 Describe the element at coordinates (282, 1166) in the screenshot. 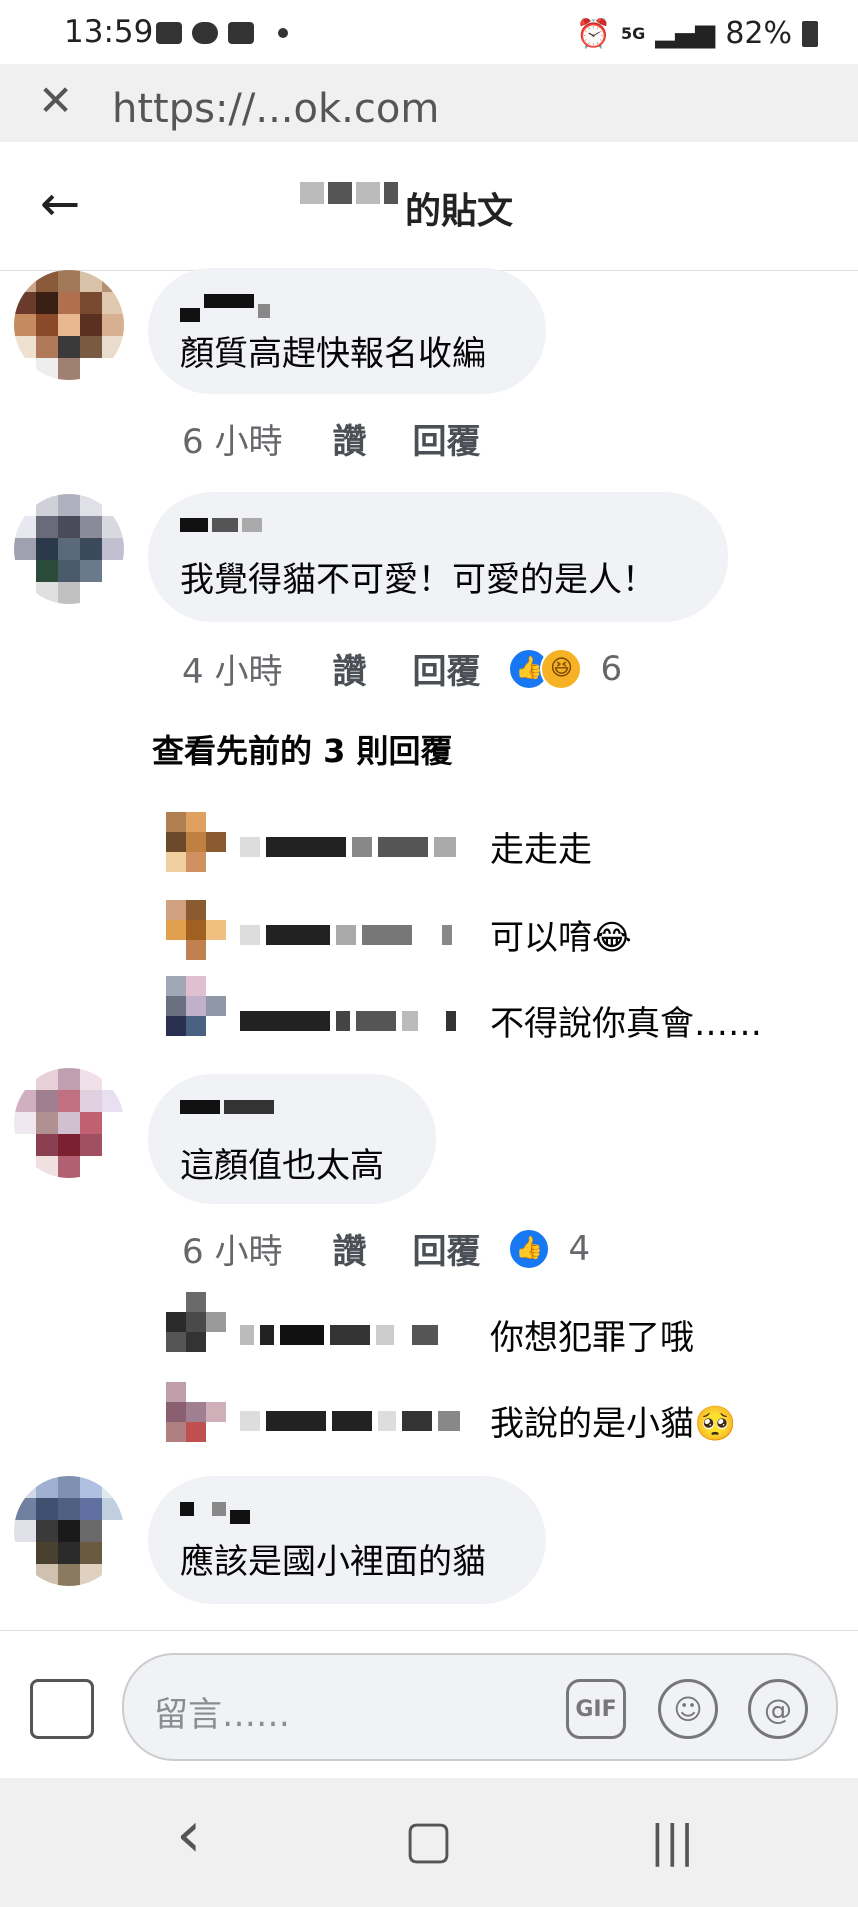

I see `comment-text: 這顏值也太高` at that location.